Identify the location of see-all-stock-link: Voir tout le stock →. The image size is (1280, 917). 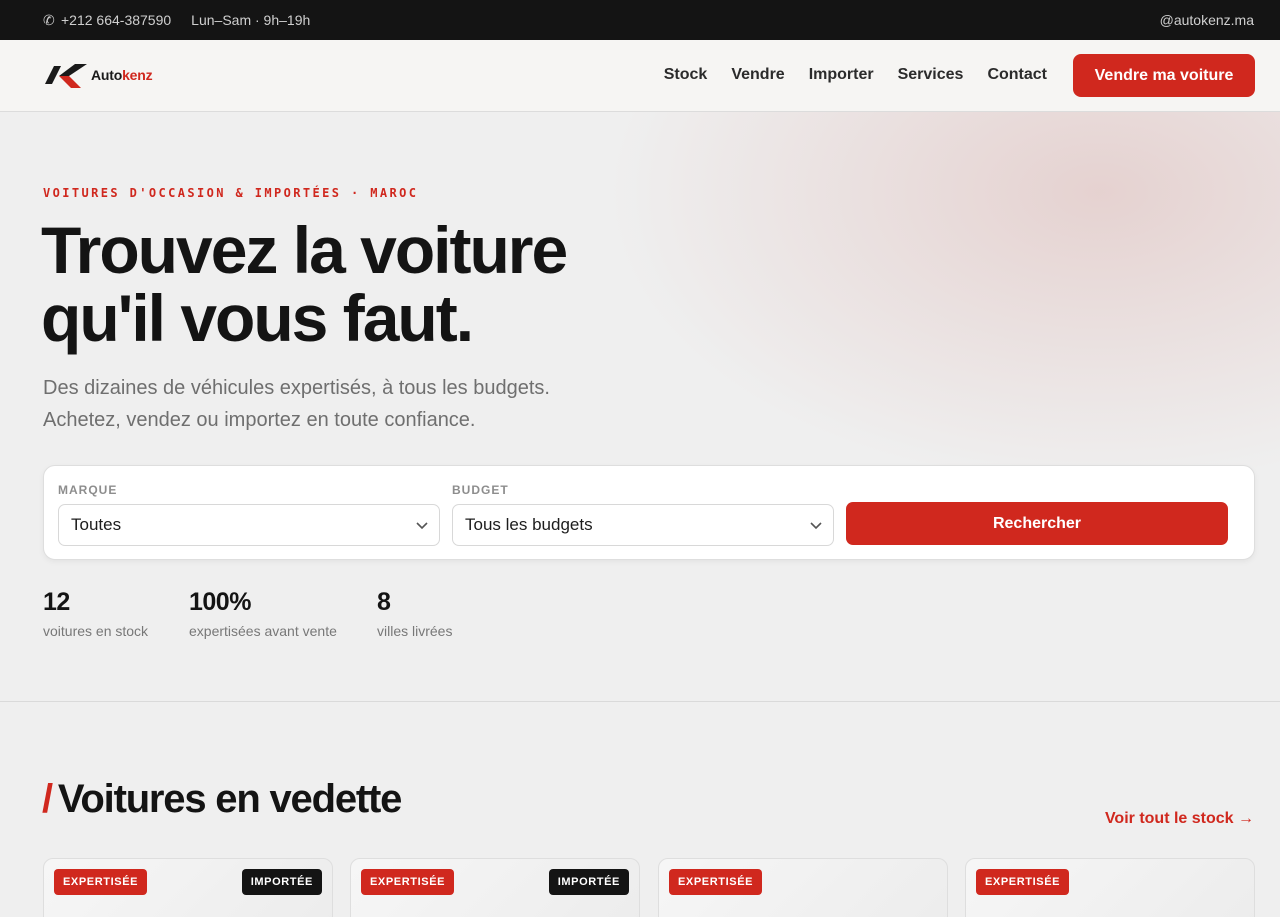
(1179, 819).